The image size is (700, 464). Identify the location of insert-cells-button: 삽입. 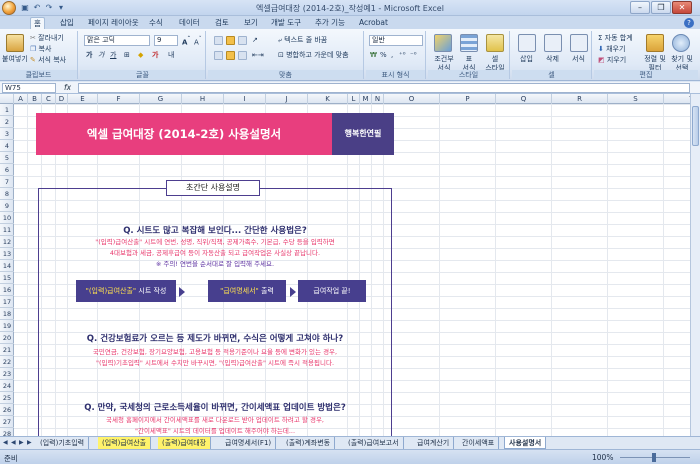
(526, 59).